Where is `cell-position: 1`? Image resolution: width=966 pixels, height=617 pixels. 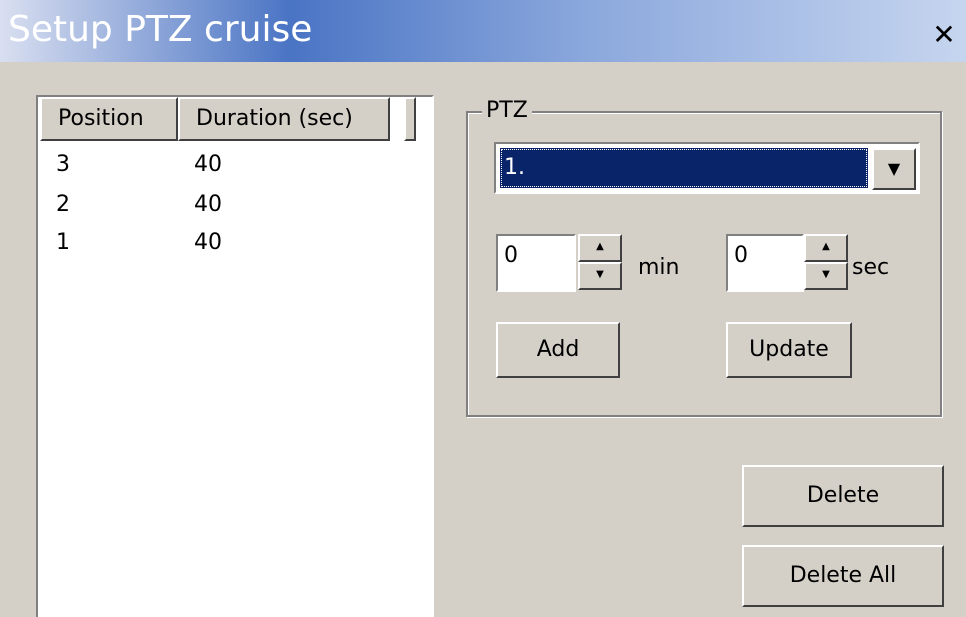 cell-position: 1 is located at coordinates (63, 242).